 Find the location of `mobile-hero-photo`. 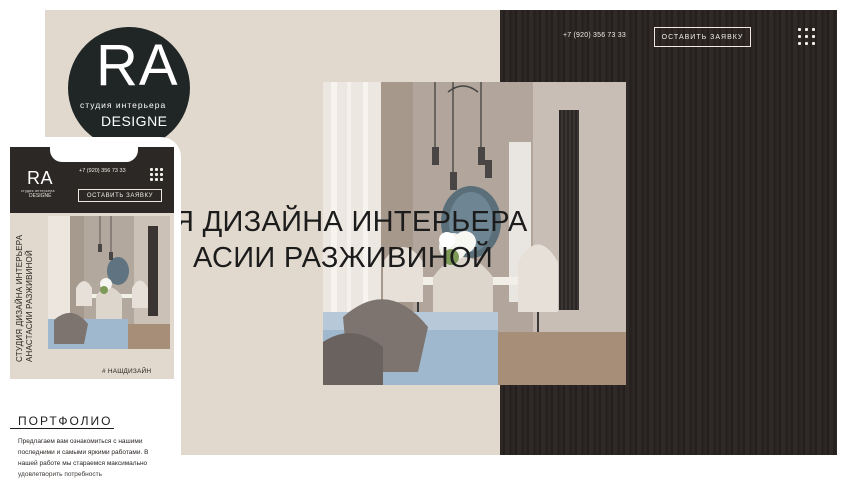

mobile-hero-photo is located at coordinates (109, 282).